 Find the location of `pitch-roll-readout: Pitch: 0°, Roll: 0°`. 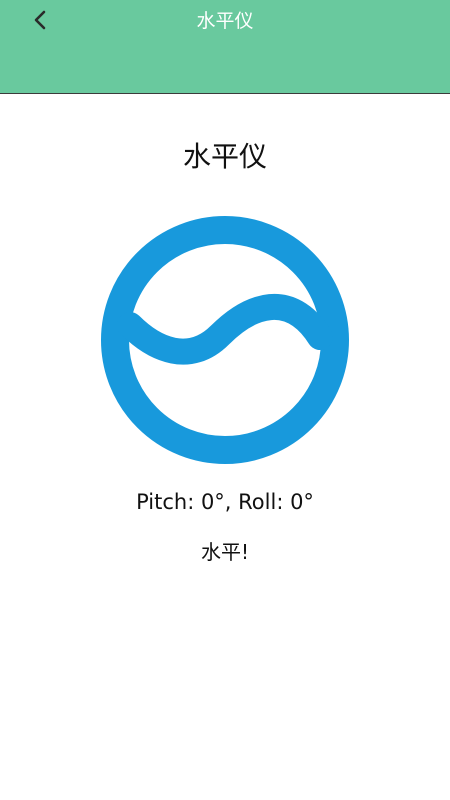

pitch-roll-readout: Pitch: 0°, Roll: 0° is located at coordinates (225, 502).